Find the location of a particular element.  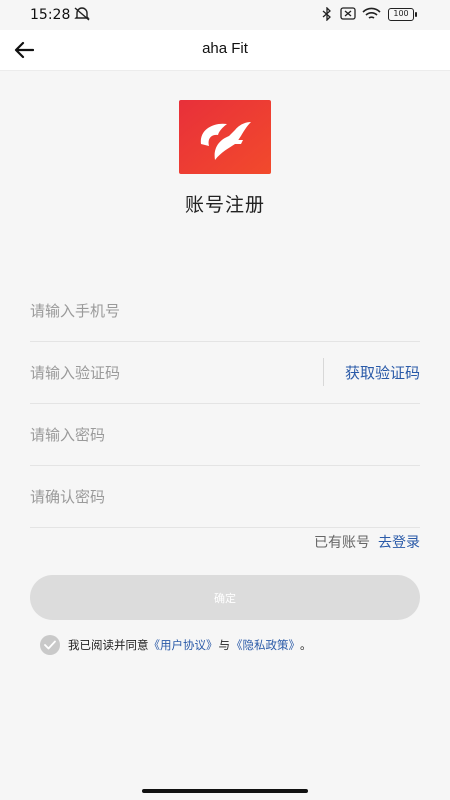

wifi-icon is located at coordinates (371, 16).